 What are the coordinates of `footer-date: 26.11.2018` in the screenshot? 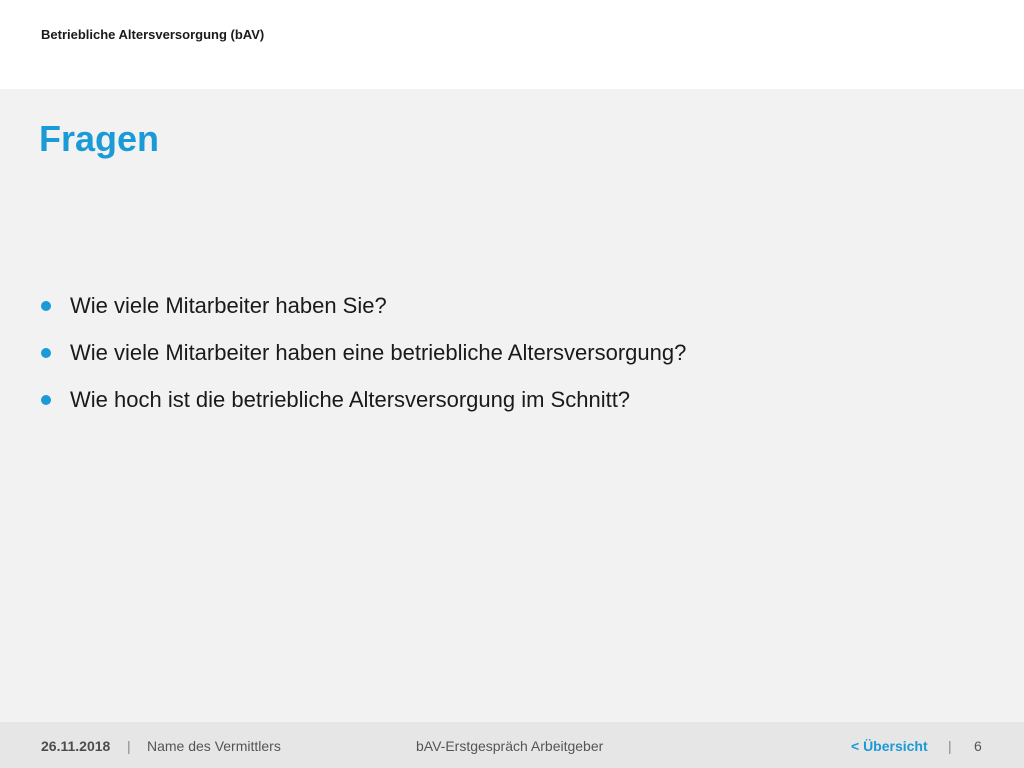 It's located at (76, 746).